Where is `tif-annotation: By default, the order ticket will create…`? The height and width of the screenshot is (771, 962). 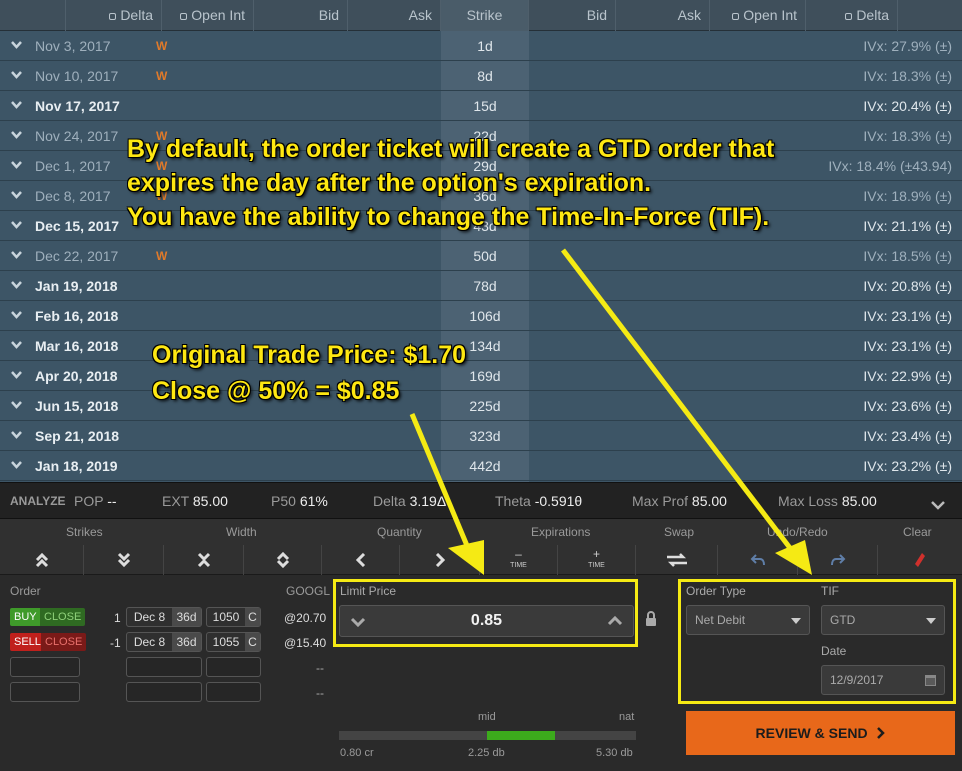 tif-annotation: By default, the order ticket will create… is located at coordinates (451, 183).